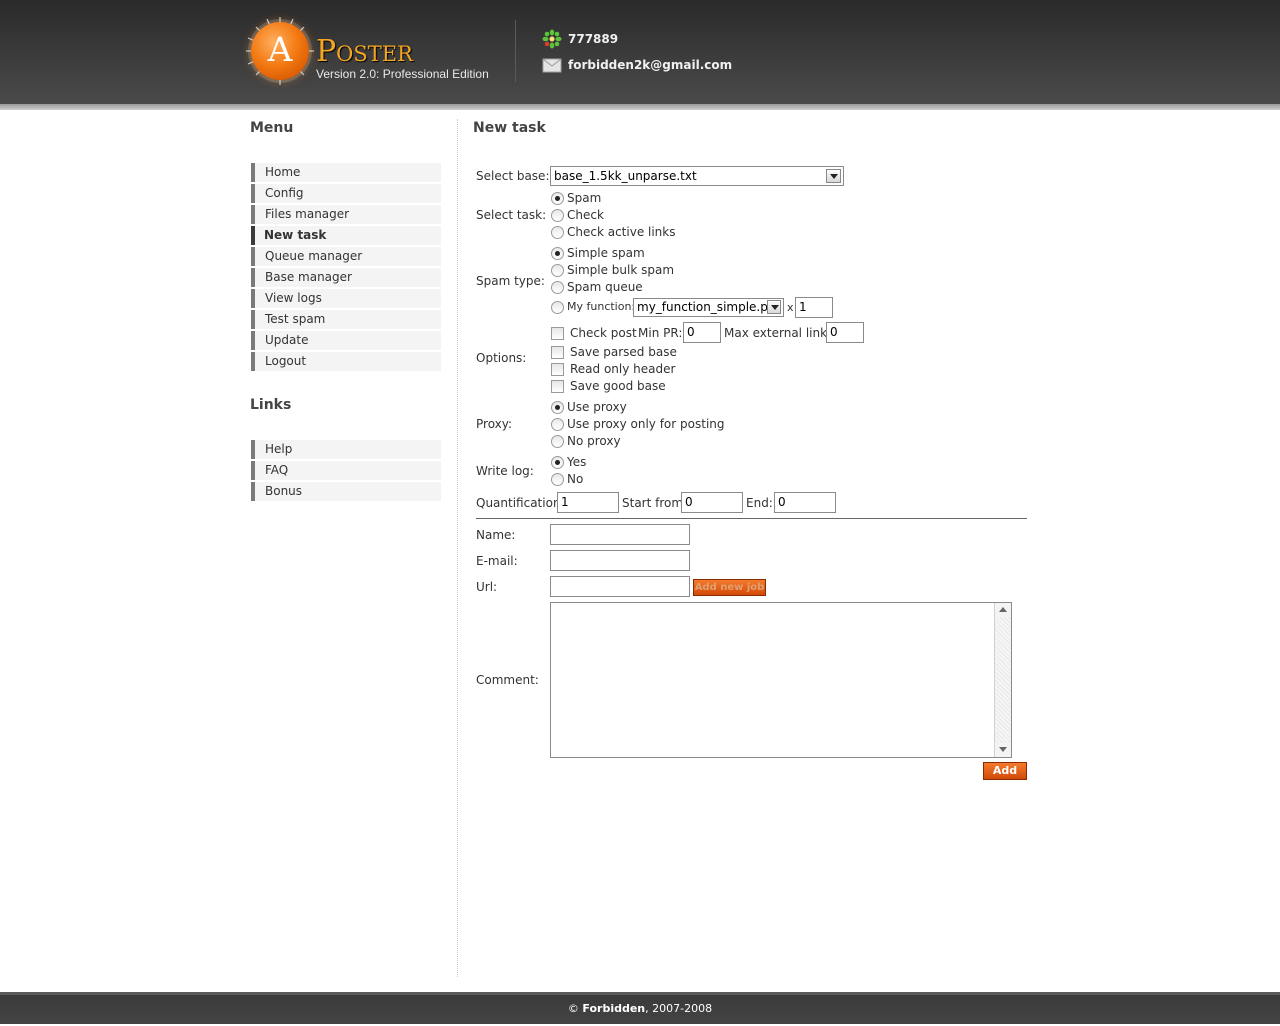 This screenshot has height=1026, width=1280. Describe the element at coordinates (511, 215) in the screenshot. I see `select-task-label: Select task:` at that location.